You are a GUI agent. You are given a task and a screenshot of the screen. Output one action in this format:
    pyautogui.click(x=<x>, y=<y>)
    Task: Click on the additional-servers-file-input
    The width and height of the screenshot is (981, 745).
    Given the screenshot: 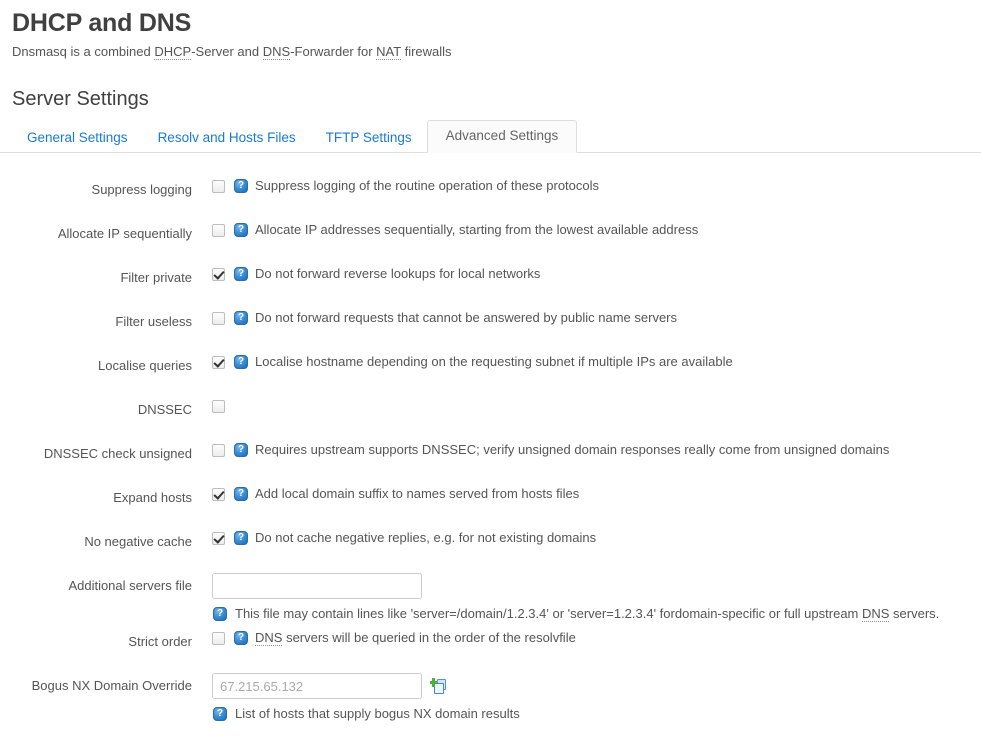 What is the action you would take?
    pyautogui.click(x=317, y=586)
    